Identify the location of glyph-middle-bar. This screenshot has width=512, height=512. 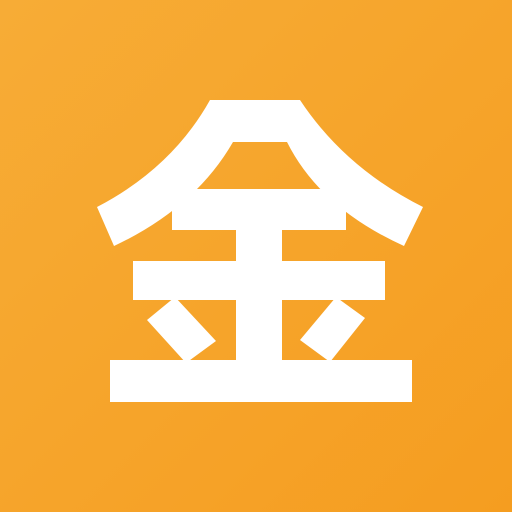
(259, 280).